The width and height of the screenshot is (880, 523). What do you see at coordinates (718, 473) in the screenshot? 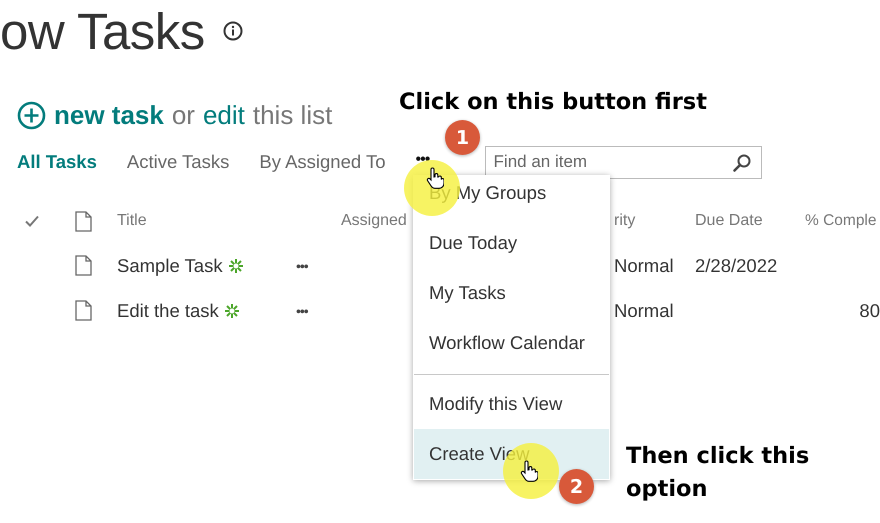
I see `instruction-text: Then click this option` at bounding box center [718, 473].